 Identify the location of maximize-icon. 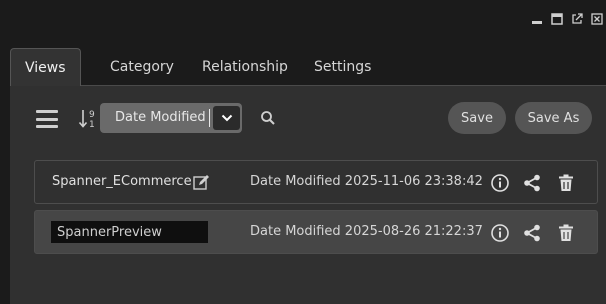
(557, 19).